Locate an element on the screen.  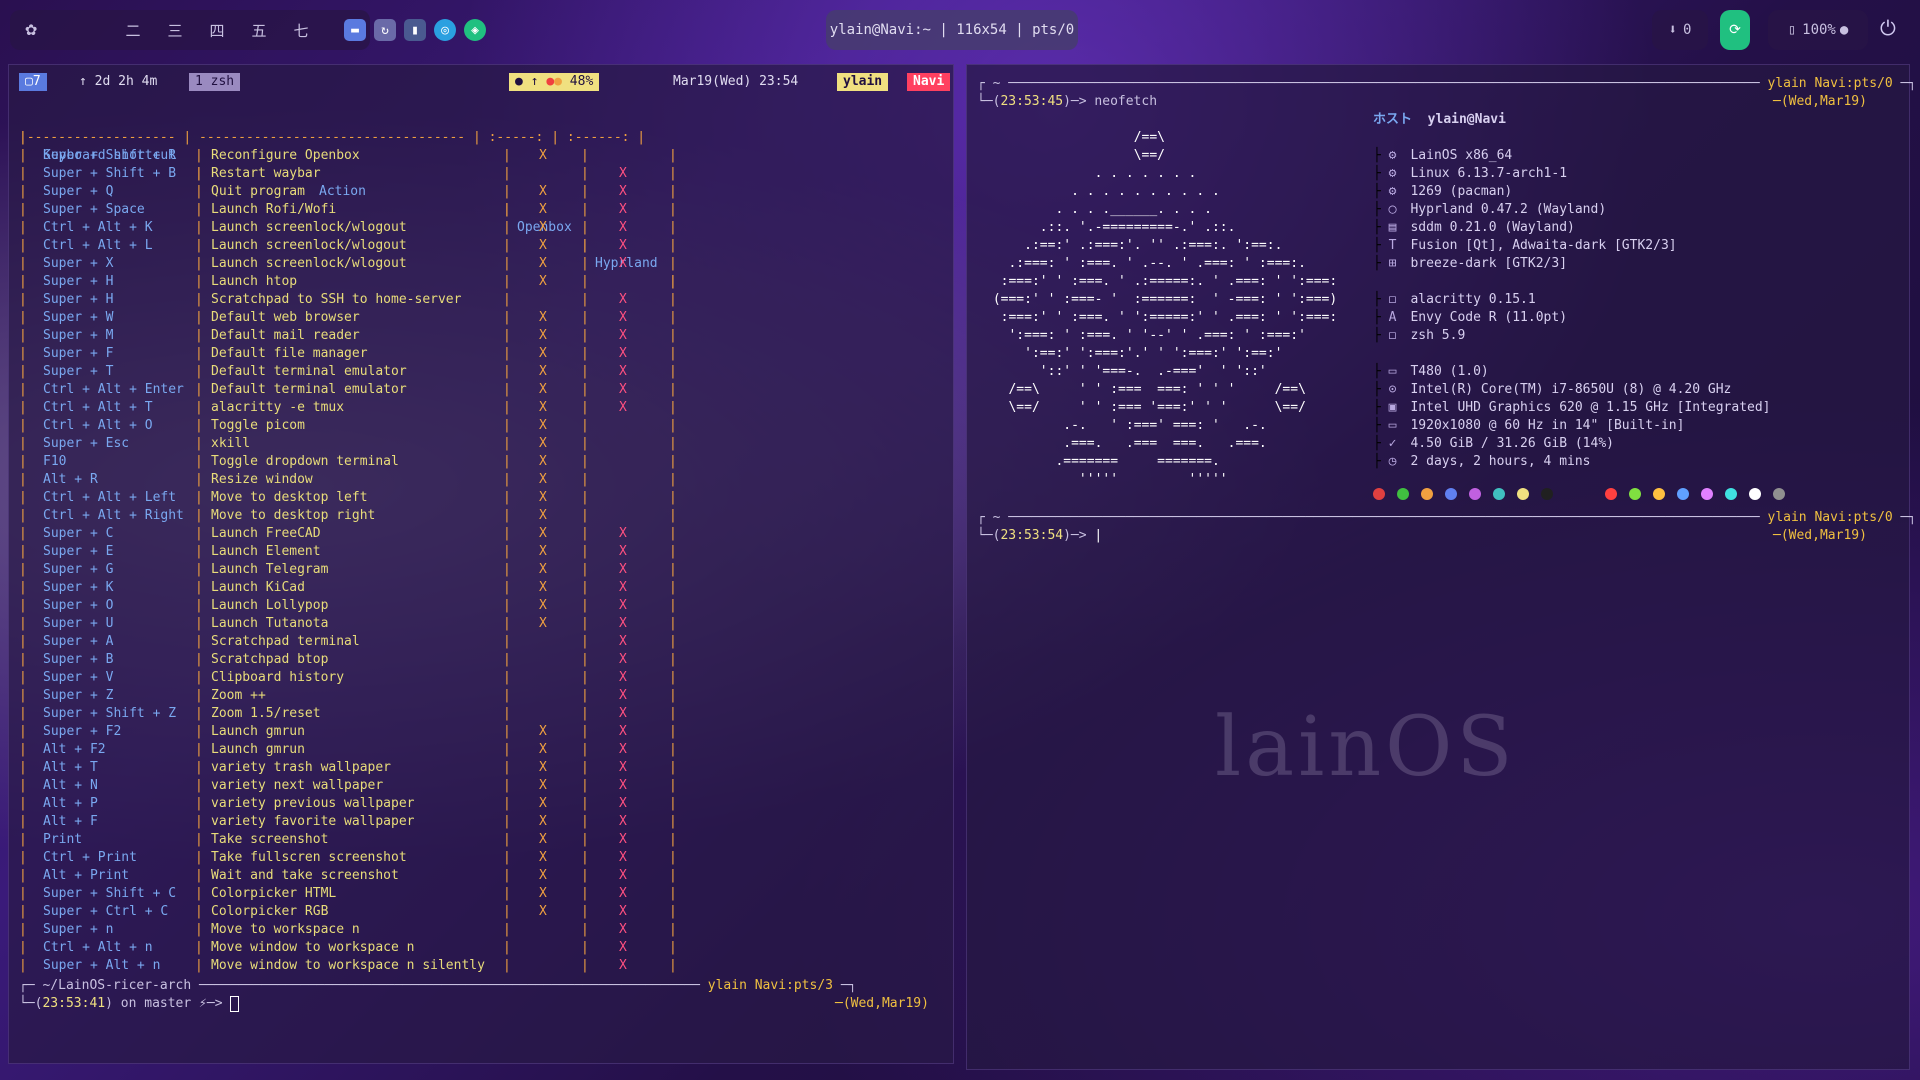
shortcut-cell: Super + U is located at coordinates (78, 623).